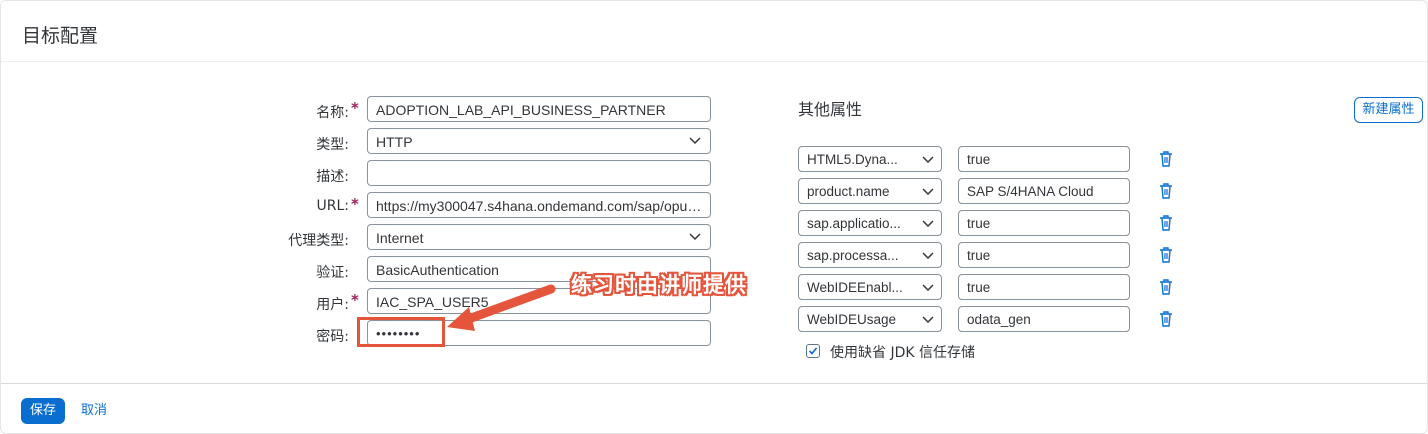 The image size is (1428, 434). What do you see at coordinates (401, 332) in the screenshot?
I see `password-highlight-box` at bounding box center [401, 332].